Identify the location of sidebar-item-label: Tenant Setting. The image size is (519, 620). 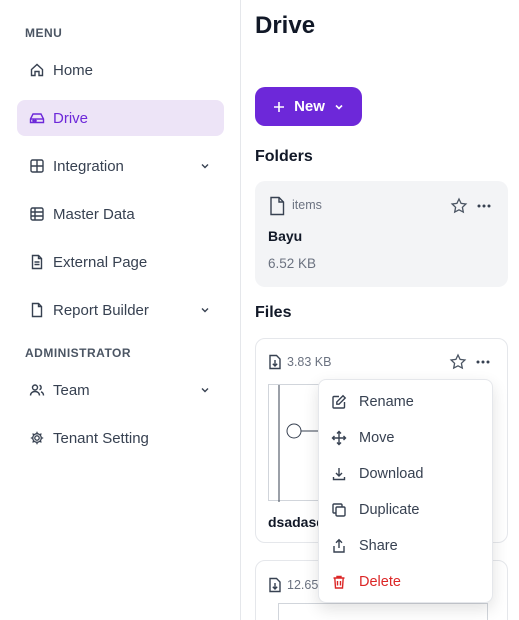
(101, 438).